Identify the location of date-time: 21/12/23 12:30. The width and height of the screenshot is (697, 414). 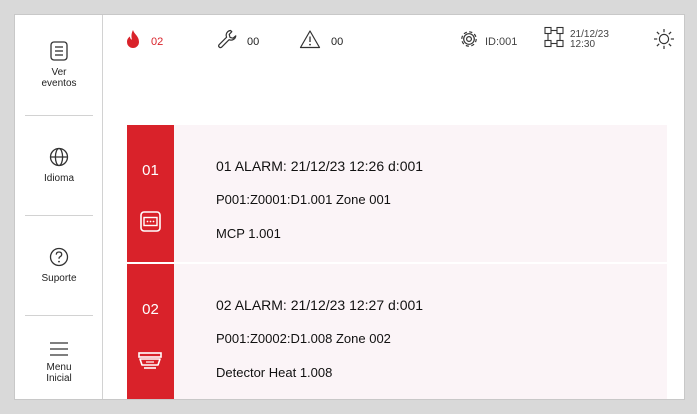
(589, 39).